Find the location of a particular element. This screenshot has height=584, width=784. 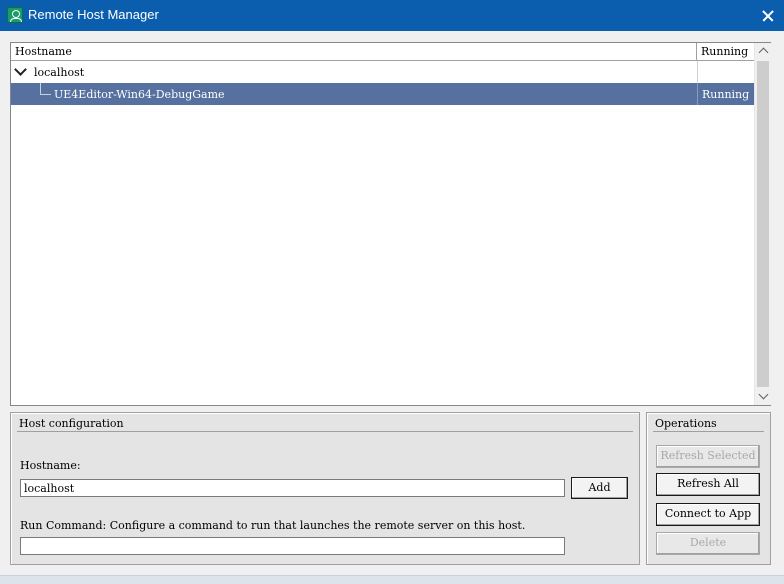

app-user-icon is located at coordinates (15, 15).